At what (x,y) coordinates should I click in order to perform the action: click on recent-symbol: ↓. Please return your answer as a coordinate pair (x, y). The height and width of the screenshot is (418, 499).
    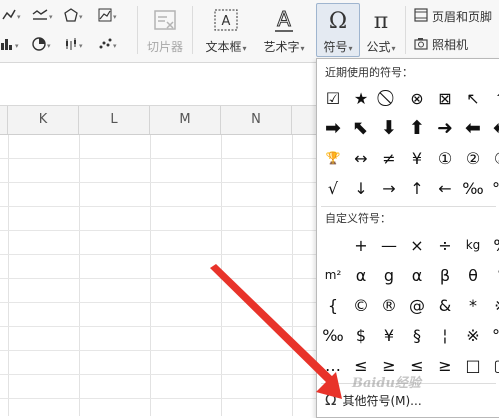
    Looking at the image, I should click on (361, 188).